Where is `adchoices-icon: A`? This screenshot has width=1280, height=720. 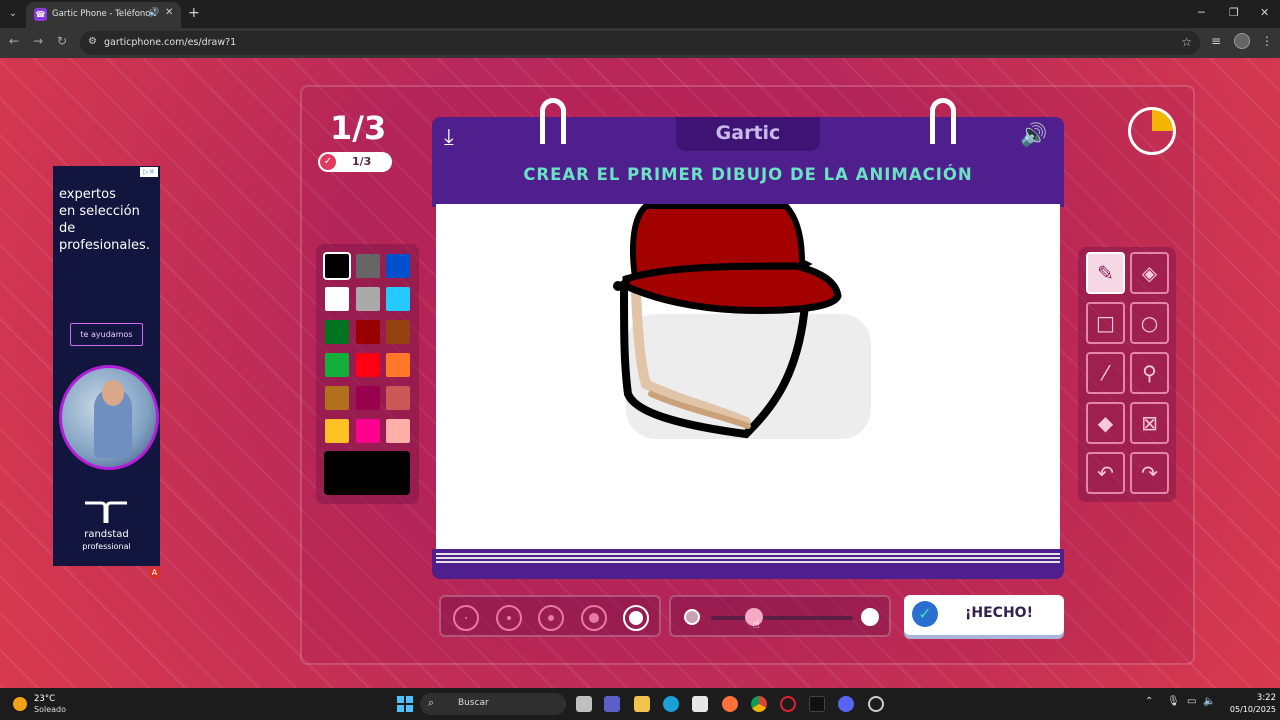
adchoices-icon: A is located at coordinates (154, 572).